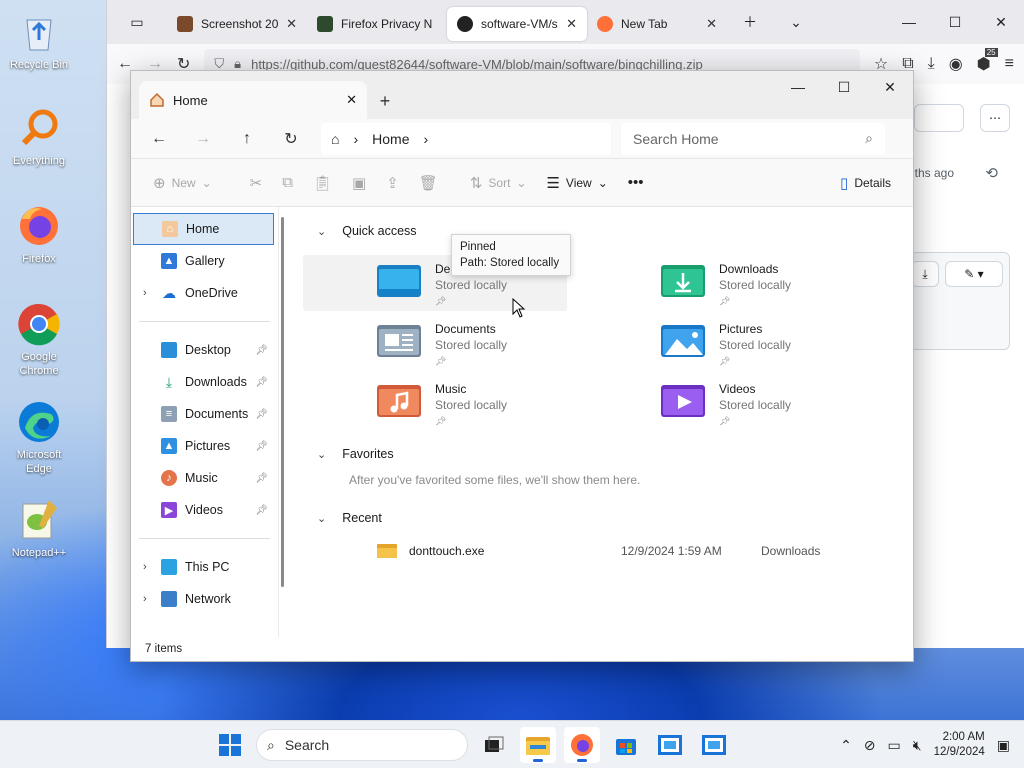  I want to click on share-button: ⇪, so click(392, 183).